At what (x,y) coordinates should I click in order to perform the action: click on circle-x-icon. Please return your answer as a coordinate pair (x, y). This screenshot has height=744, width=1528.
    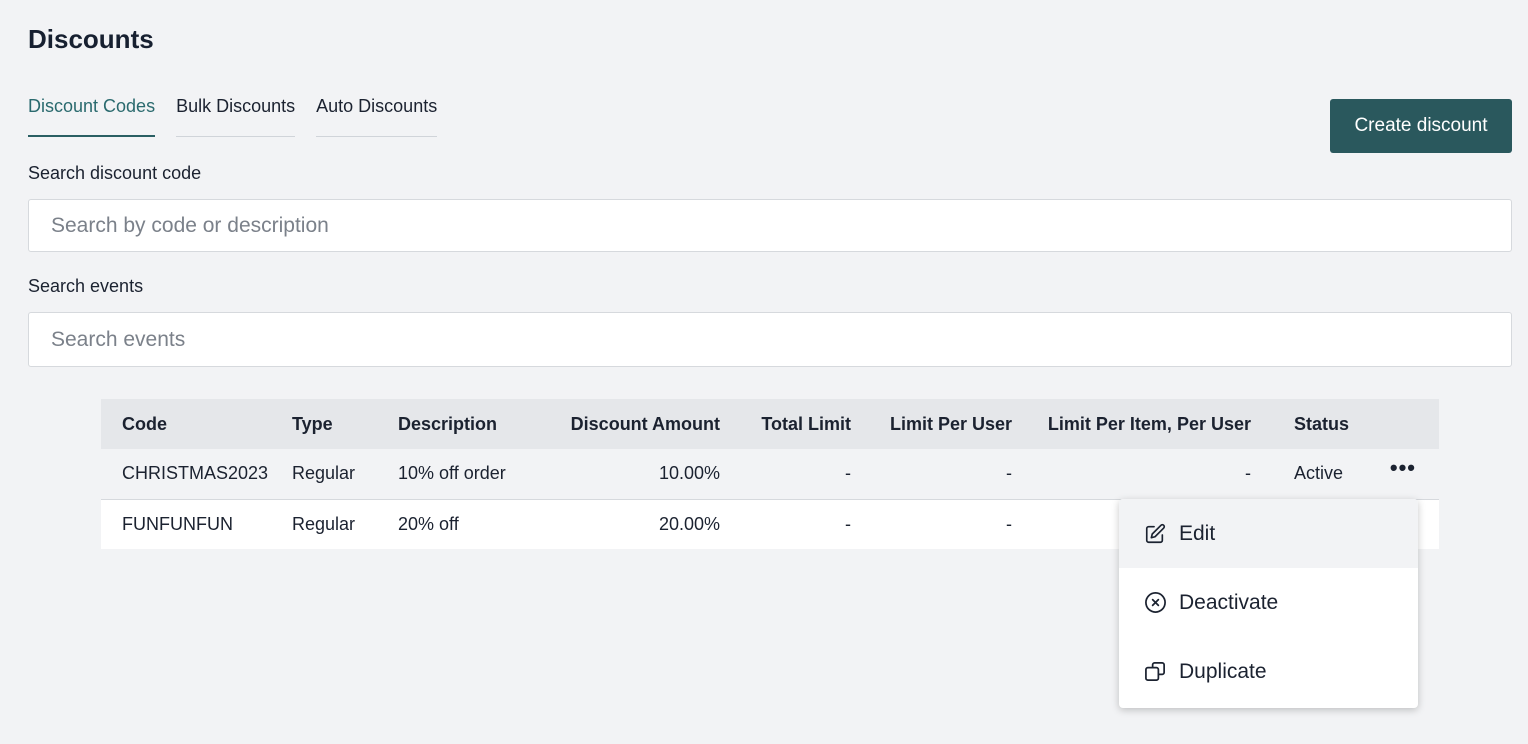
    Looking at the image, I should click on (1155, 603).